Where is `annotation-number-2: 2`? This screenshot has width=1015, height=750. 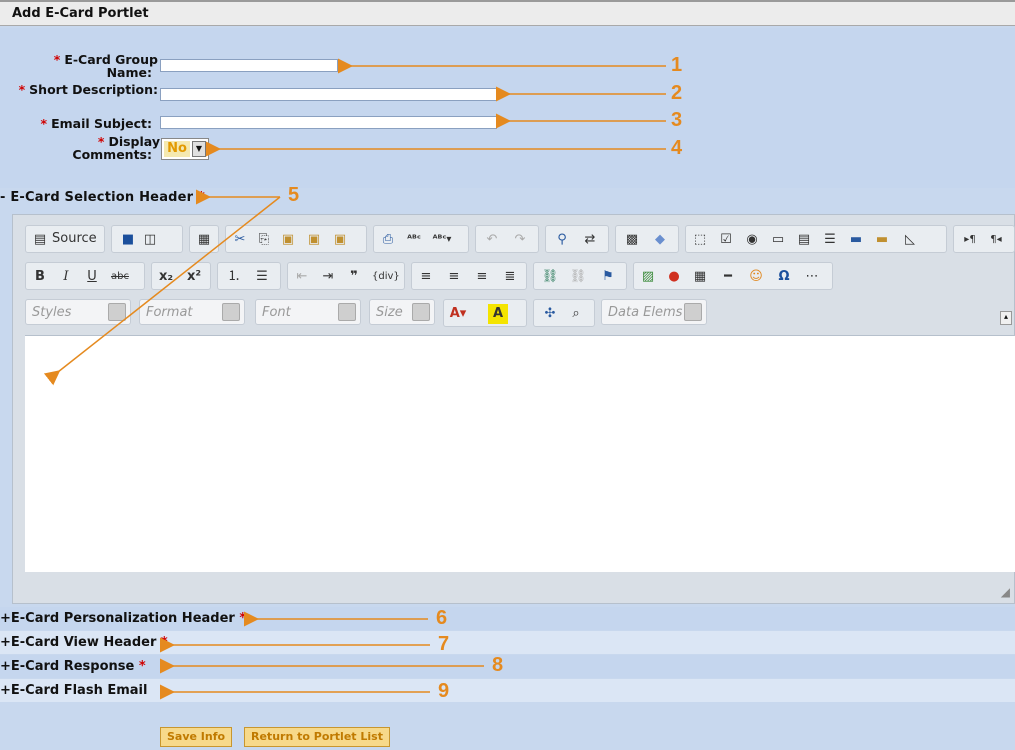 annotation-number-2: 2 is located at coordinates (677, 93).